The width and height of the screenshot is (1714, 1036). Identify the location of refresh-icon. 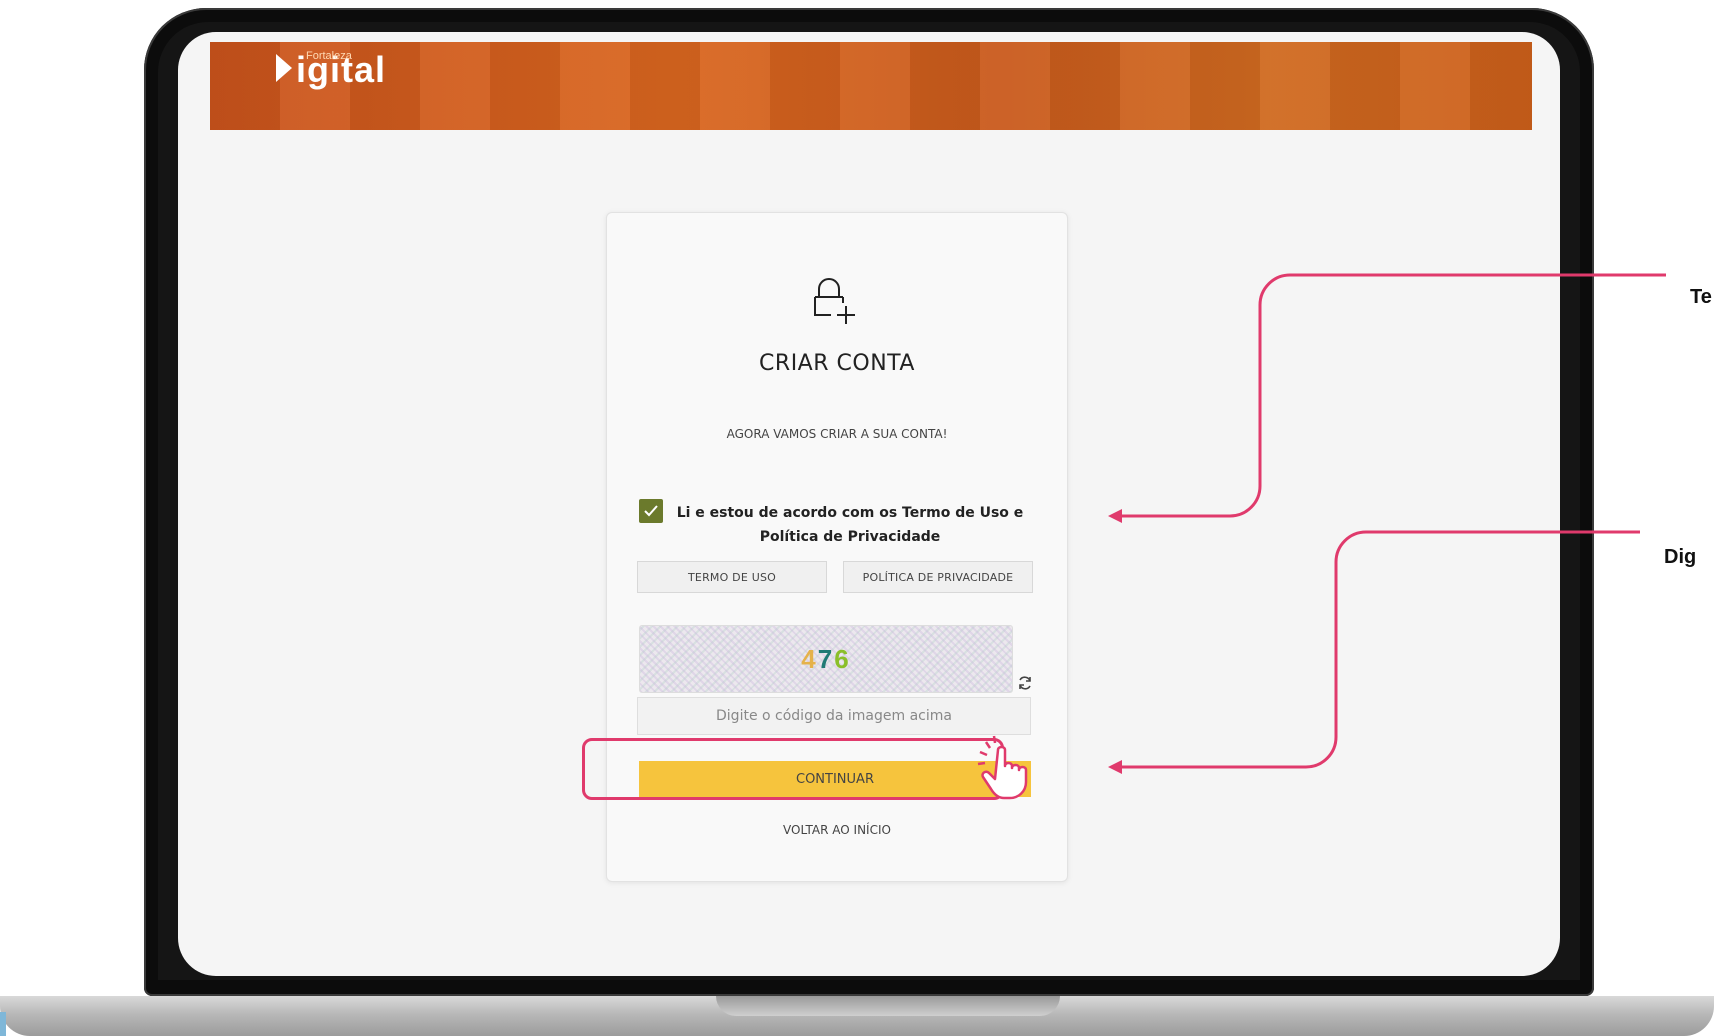
(1025, 683).